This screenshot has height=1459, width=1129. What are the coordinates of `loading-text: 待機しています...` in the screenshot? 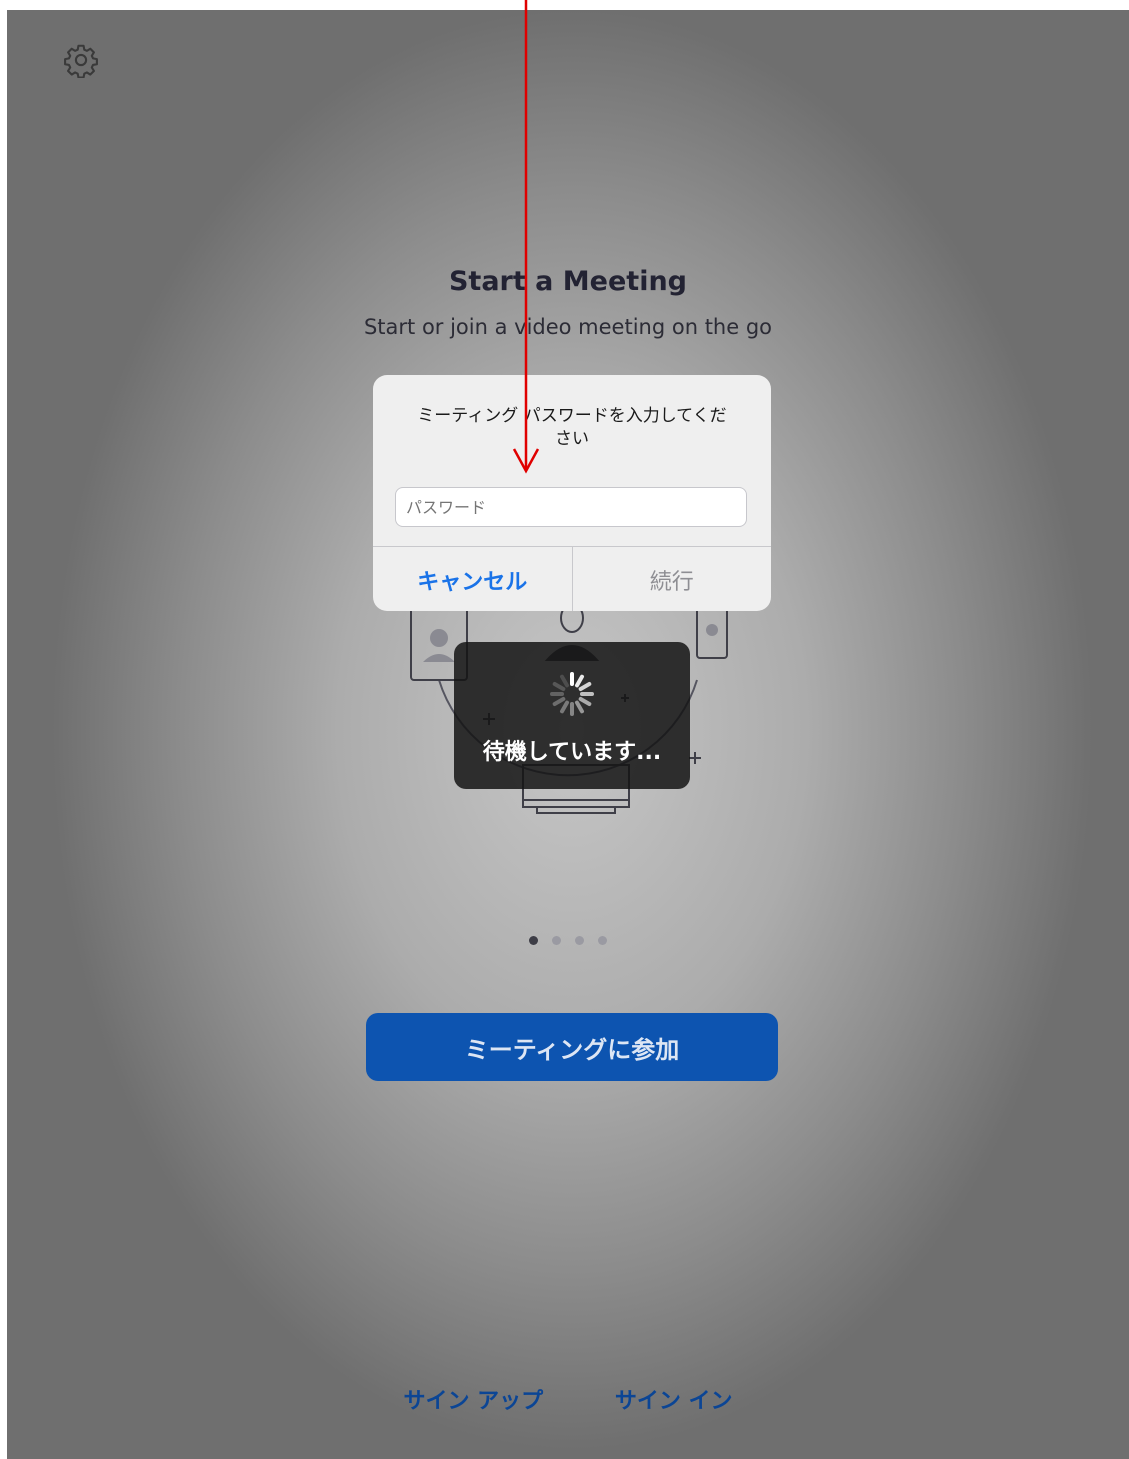 It's located at (572, 752).